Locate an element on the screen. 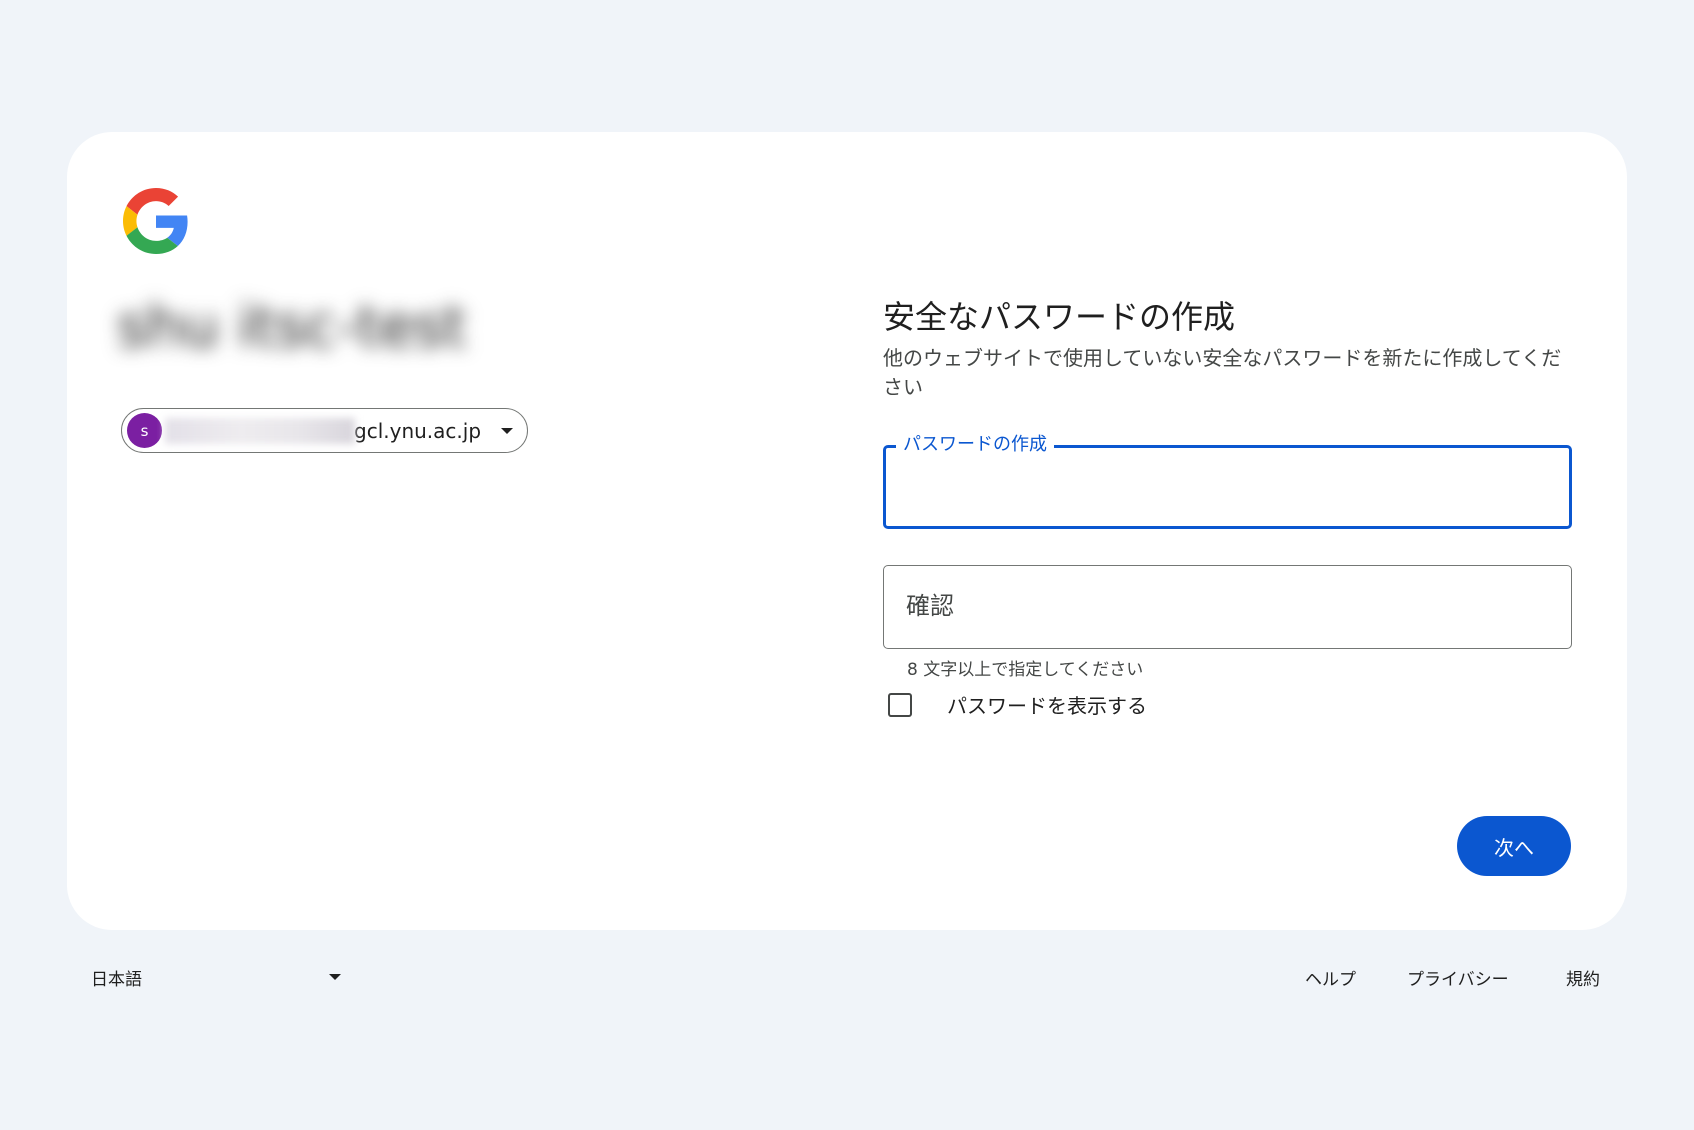  language-label: 日本語 is located at coordinates (116, 979).